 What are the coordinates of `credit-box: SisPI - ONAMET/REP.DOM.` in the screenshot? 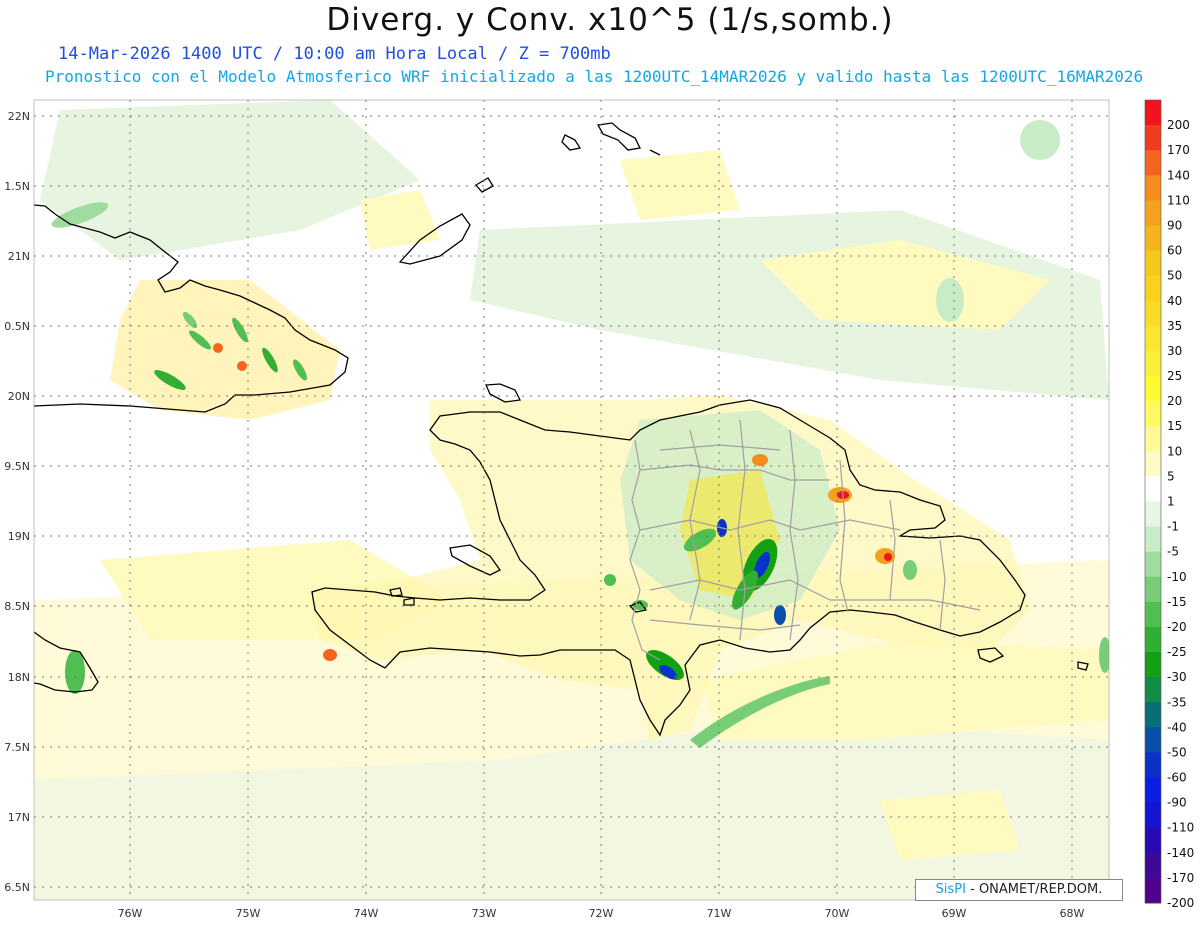 It's located at (1019, 890).